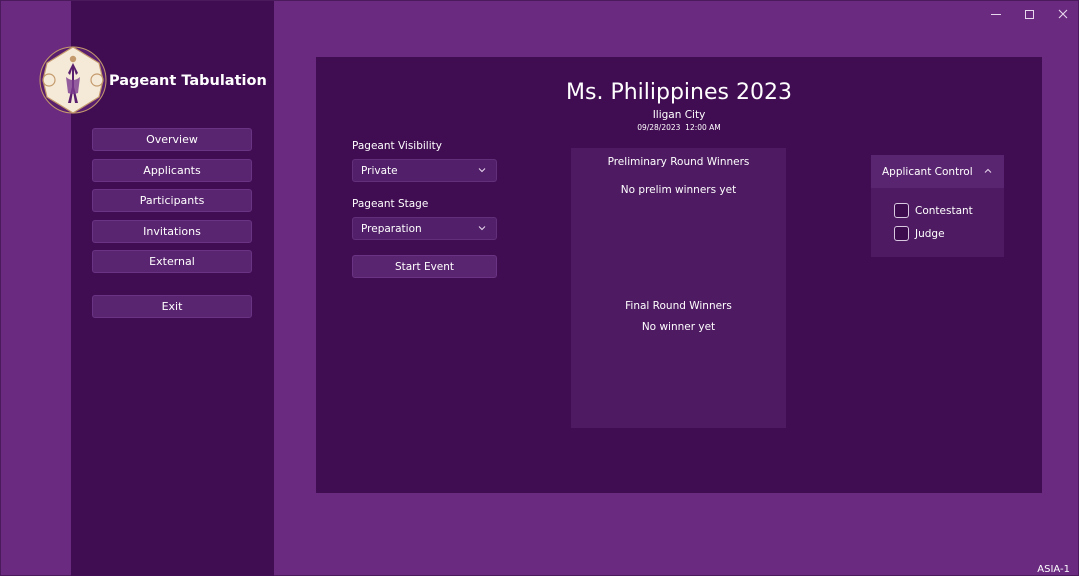 The height and width of the screenshot is (576, 1079). What do you see at coordinates (678, 306) in the screenshot?
I see `final-winners-heading: Final Round Winners` at bounding box center [678, 306].